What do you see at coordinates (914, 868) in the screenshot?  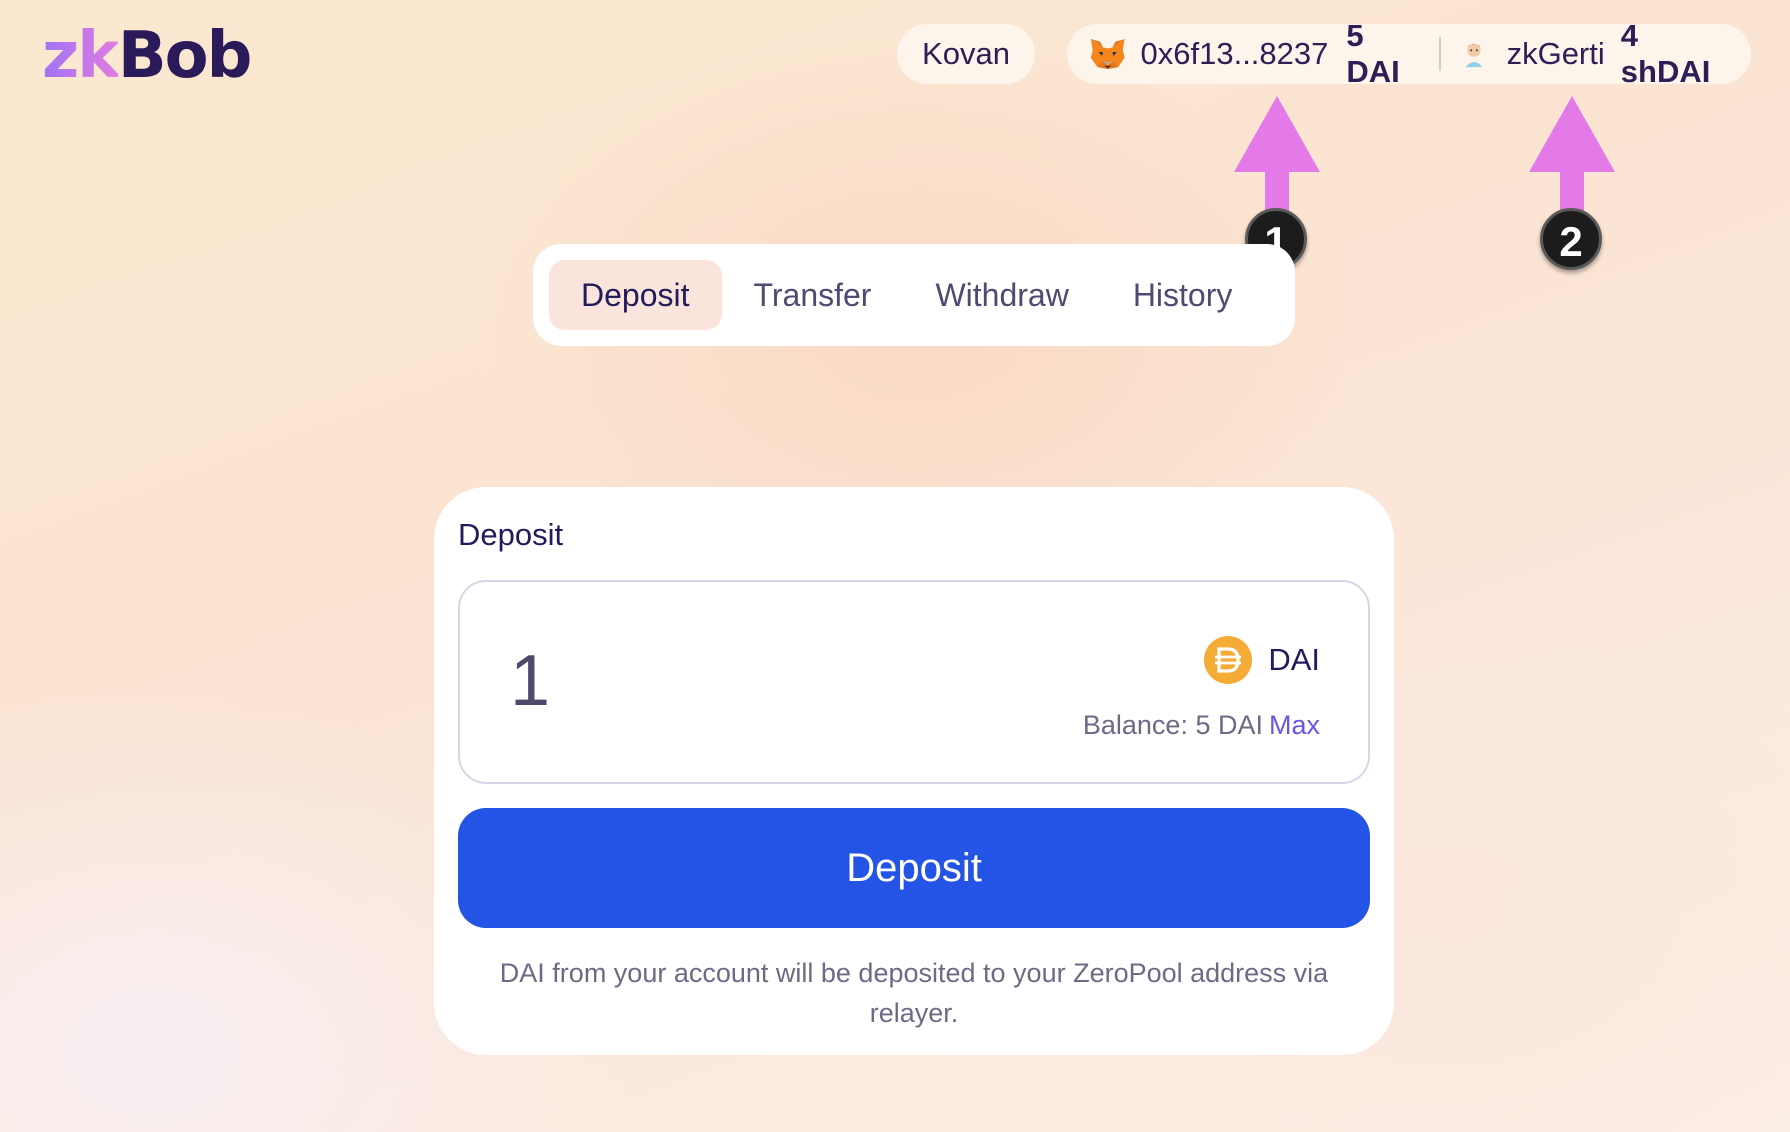 I see `deposit-button: Deposit` at bounding box center [914, 868].